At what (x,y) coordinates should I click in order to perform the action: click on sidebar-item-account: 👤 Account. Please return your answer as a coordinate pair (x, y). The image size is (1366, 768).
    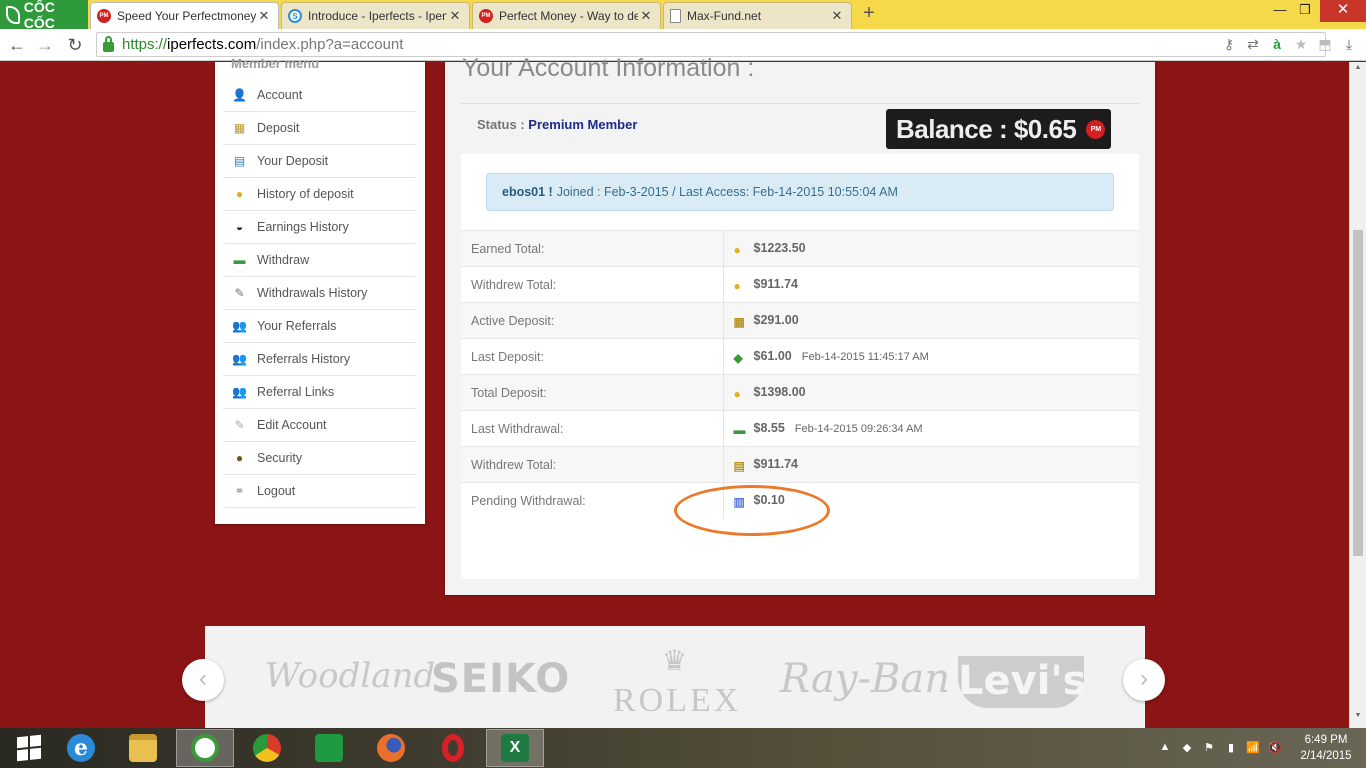
    Looking at the image, I should click on (320, 95).